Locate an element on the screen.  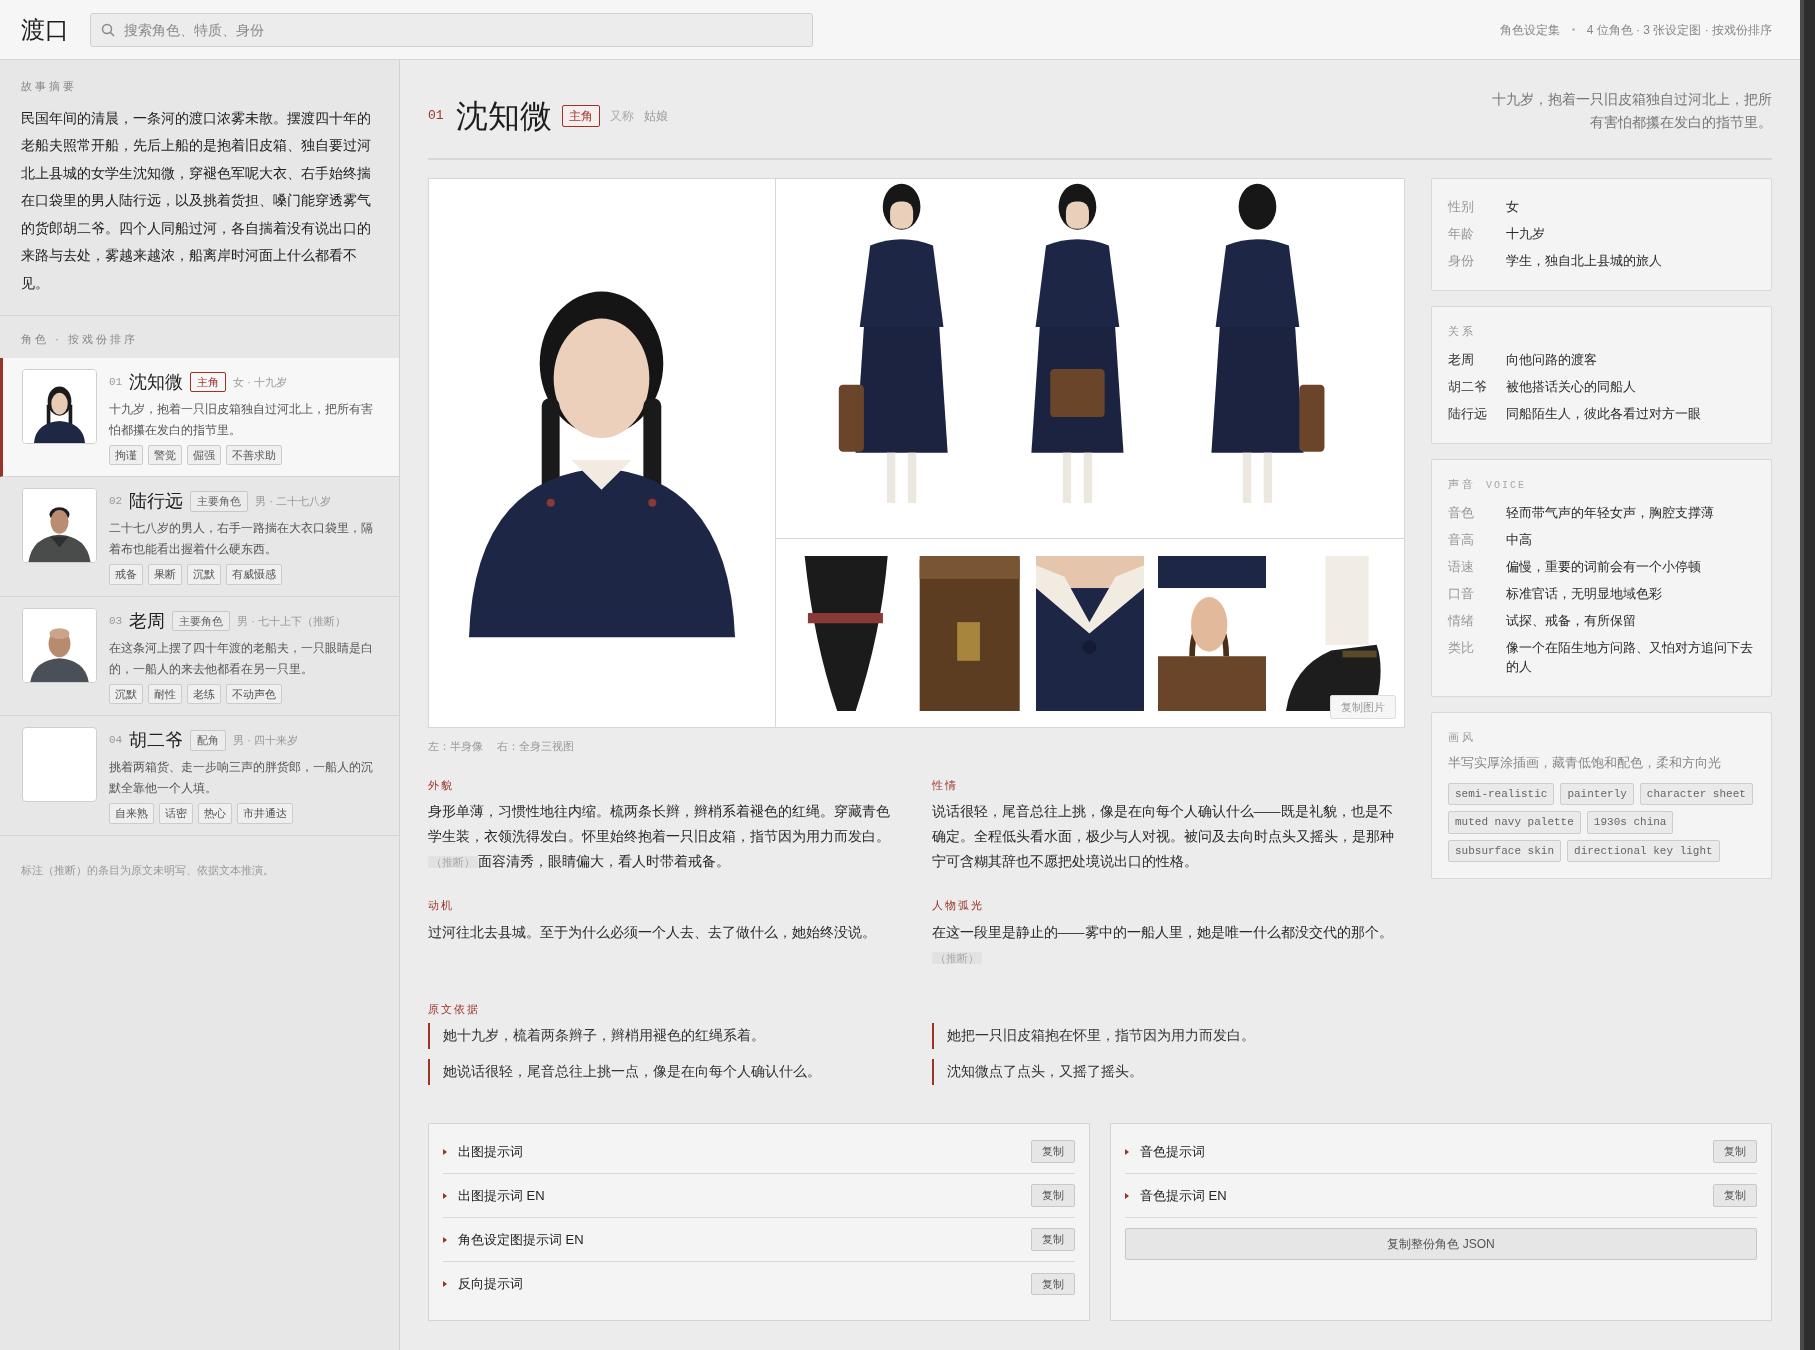
field-value: 轻而带气声的年轻女声，胸腔支撑薄 is located at coordinates (1610, 512).